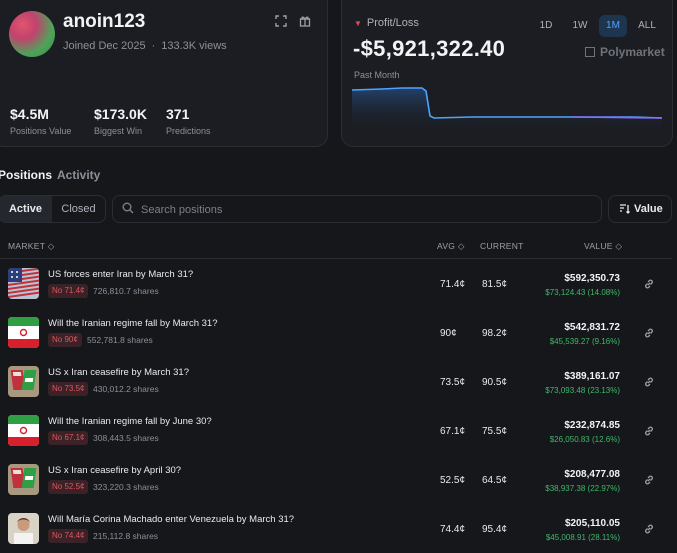  Describe the element at coordinates (647, 26) in the screenshot. I see `range-all-button: ALL` at that location.